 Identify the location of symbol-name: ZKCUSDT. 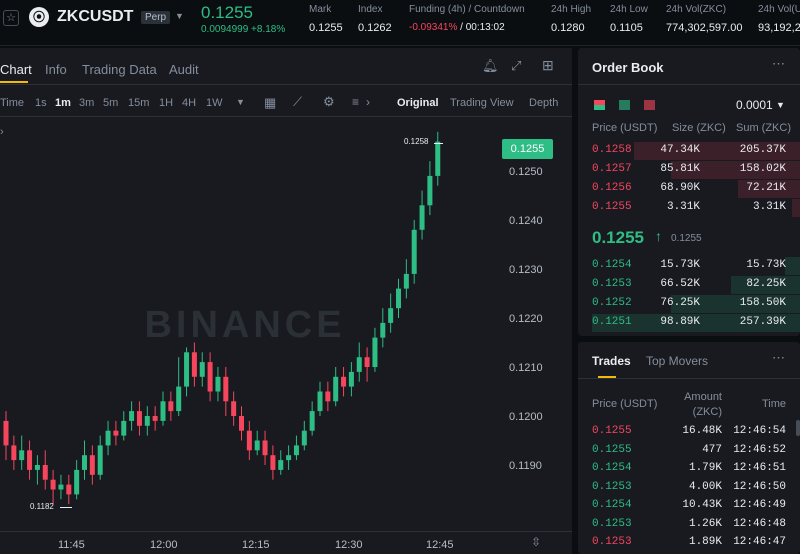
(95, 17).